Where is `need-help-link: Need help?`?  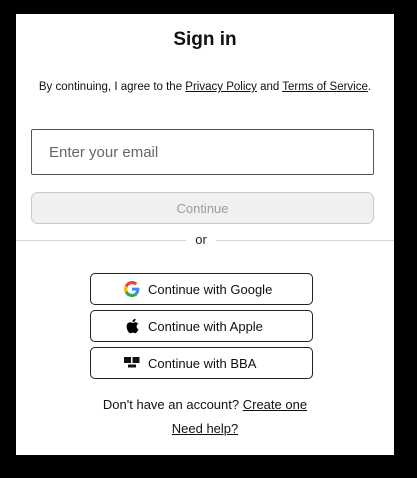 need-help-link: Need help? is located at coordinates (205, 428).